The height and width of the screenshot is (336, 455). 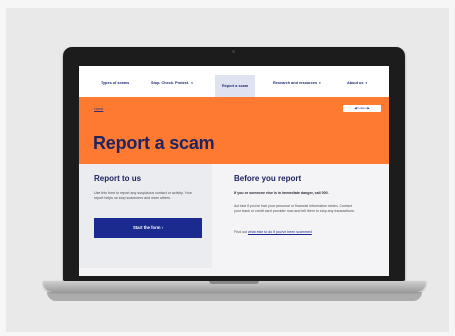 I want to click on nav-item-label: Types of scams, so click(x=115, y=83).